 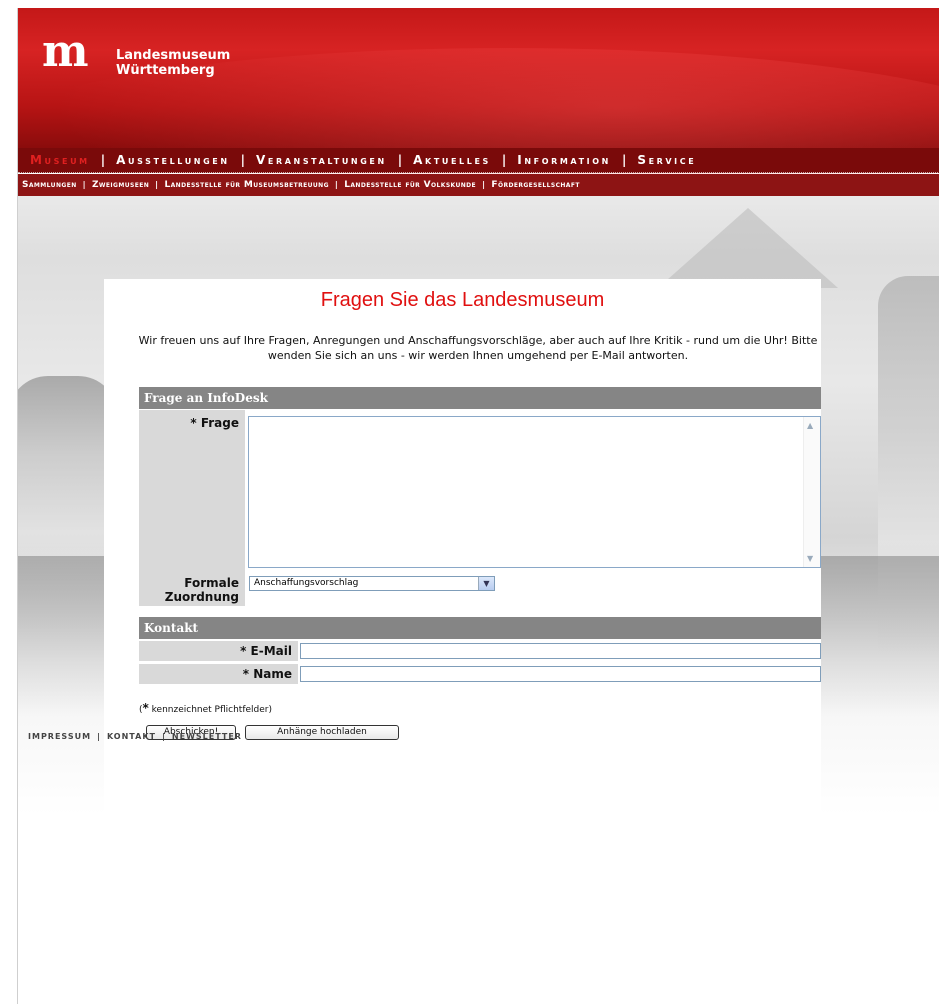 What do you see at coordinates (246, 185) in the screenshot?
I see `subnav-museumsbetreuung: Landesstelle für Museumsbetreuung` at bounding box center [246, 185].